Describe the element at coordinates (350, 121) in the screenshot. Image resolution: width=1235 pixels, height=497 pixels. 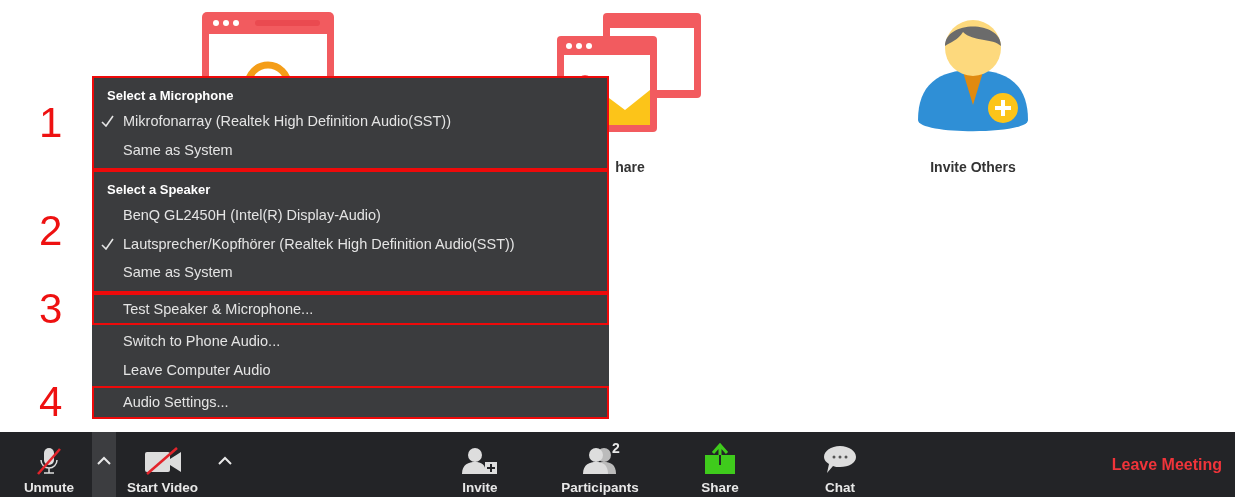
I see `menu-item: Mikrofonarray (Realtek High Definition Audio(SST))` at that location.